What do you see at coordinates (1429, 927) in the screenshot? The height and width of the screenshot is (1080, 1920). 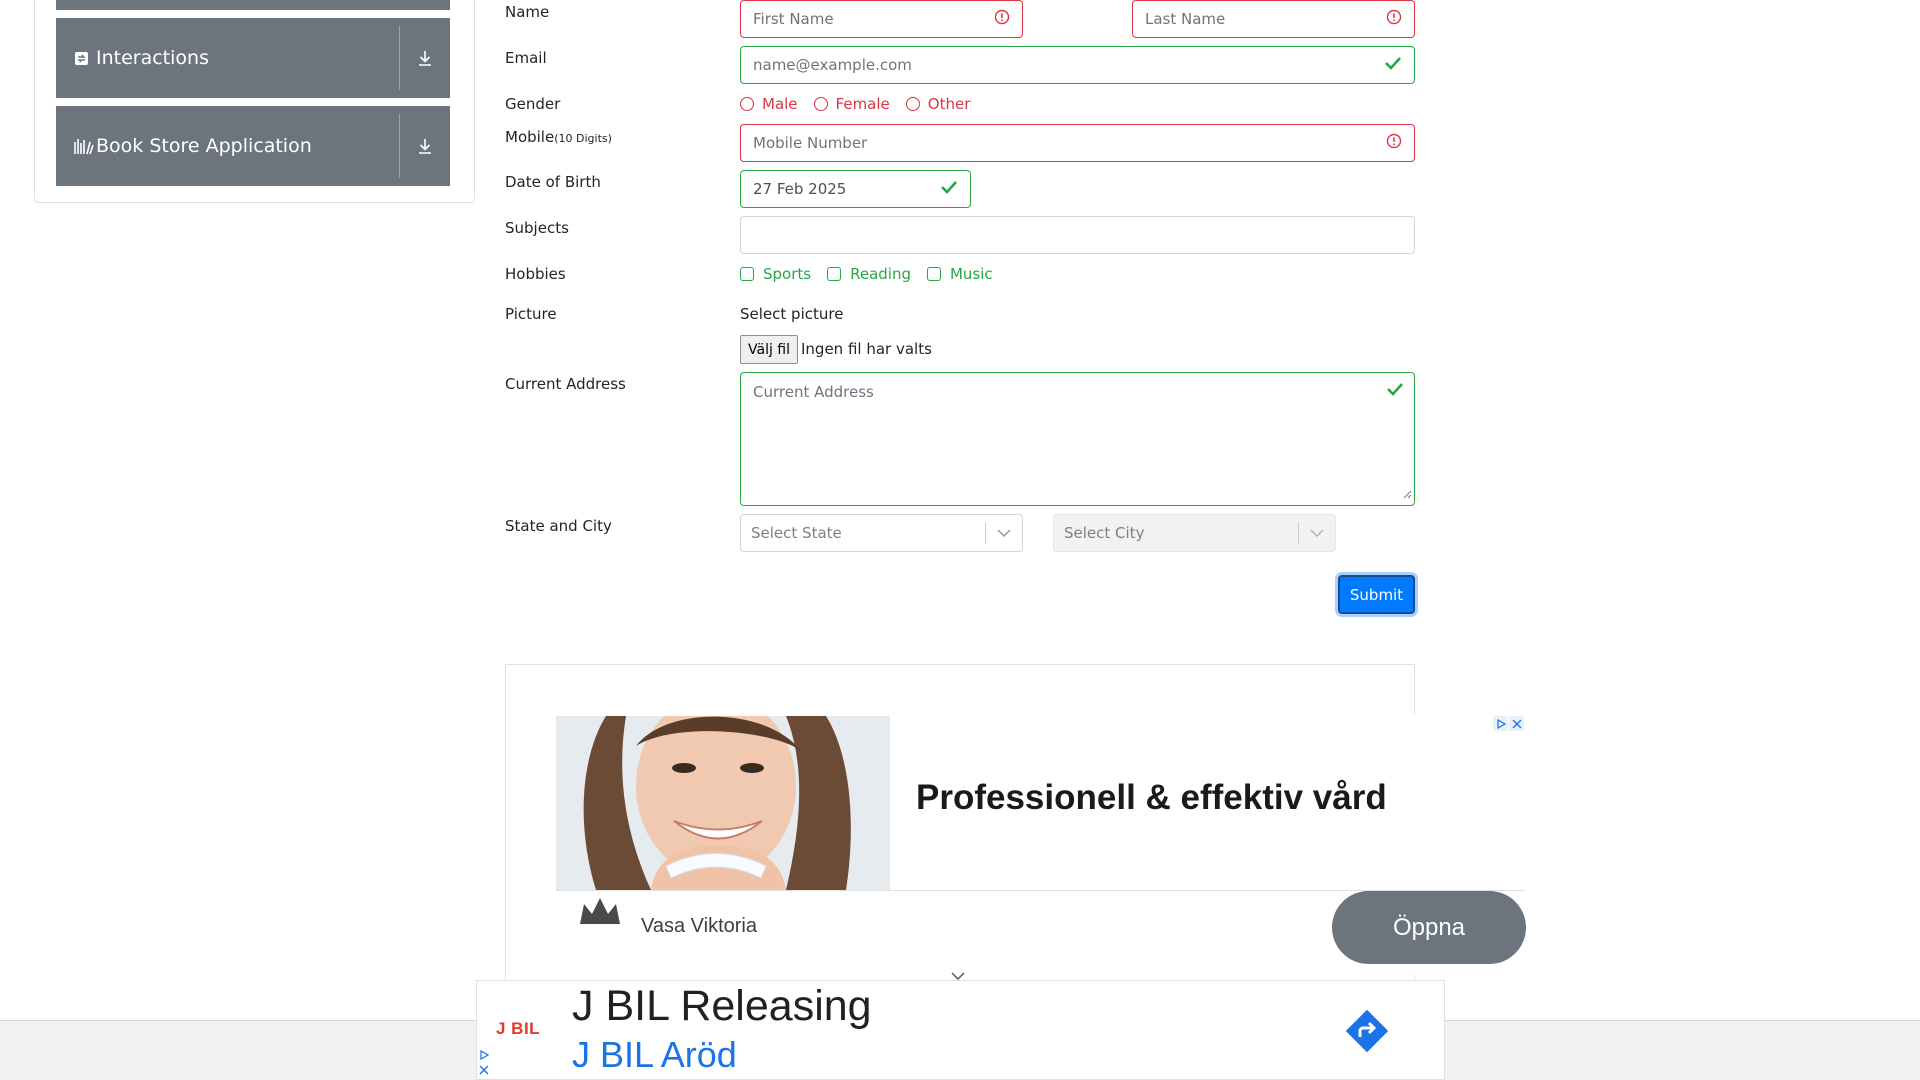 I see `ad-open-button: Öppna` at bounding box center [1429, 927].